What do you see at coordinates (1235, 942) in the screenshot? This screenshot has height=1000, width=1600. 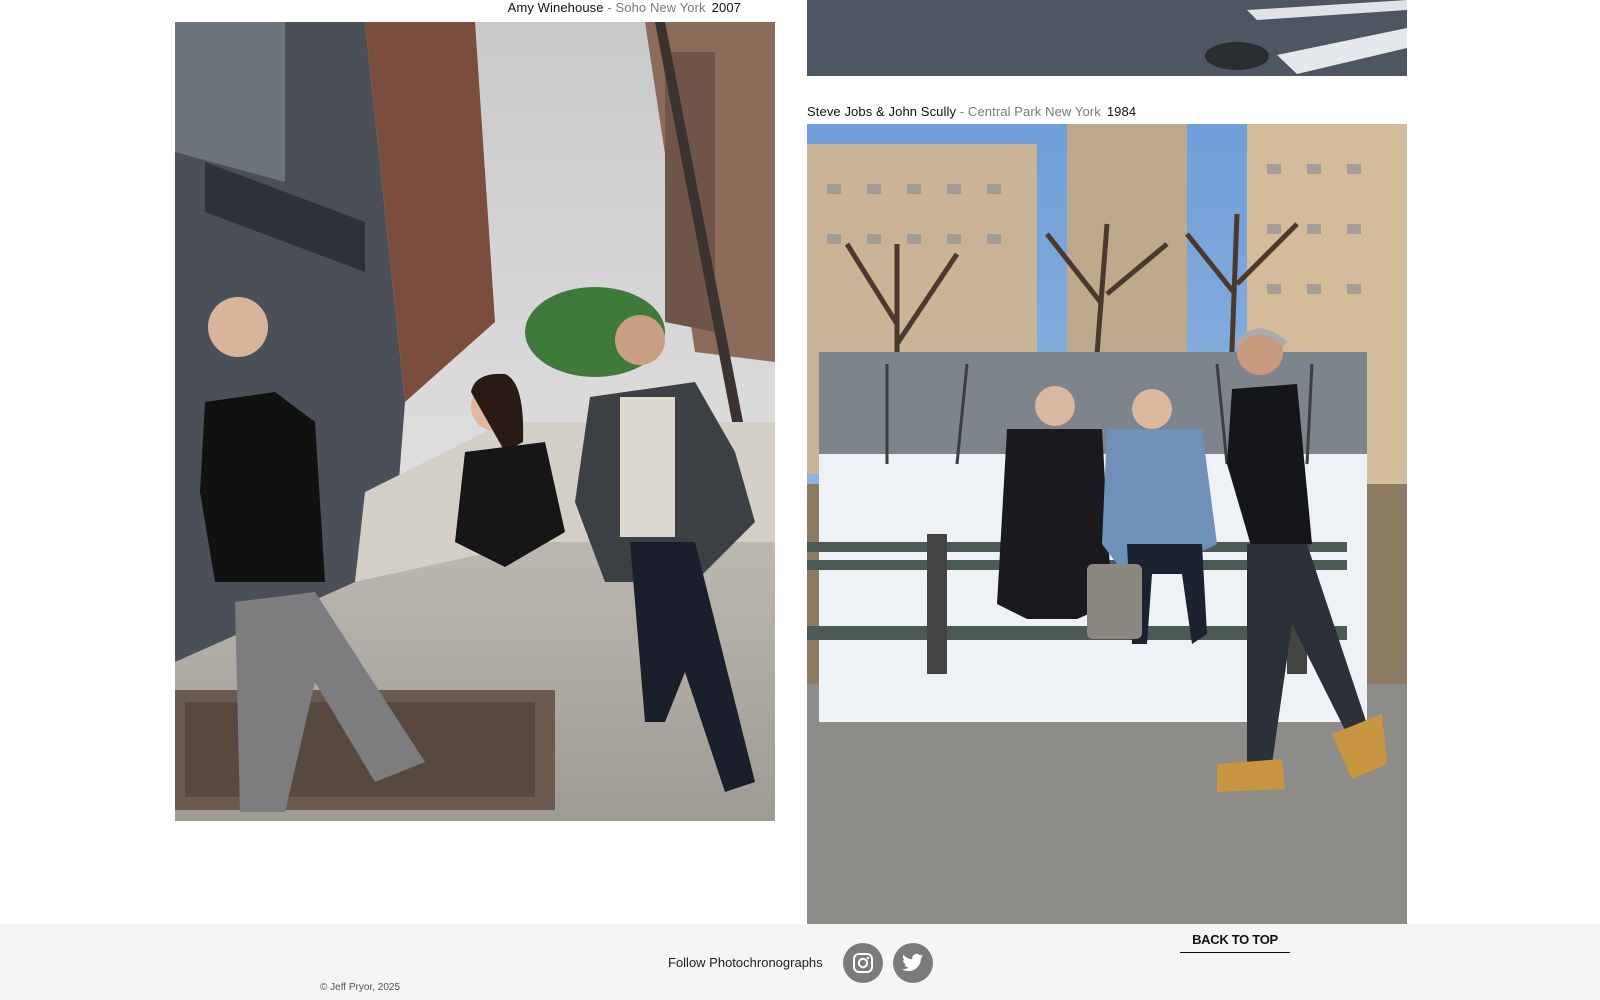 I see `back-to-top-link: BACK TO TOP` at bounding box center [1235, 942].